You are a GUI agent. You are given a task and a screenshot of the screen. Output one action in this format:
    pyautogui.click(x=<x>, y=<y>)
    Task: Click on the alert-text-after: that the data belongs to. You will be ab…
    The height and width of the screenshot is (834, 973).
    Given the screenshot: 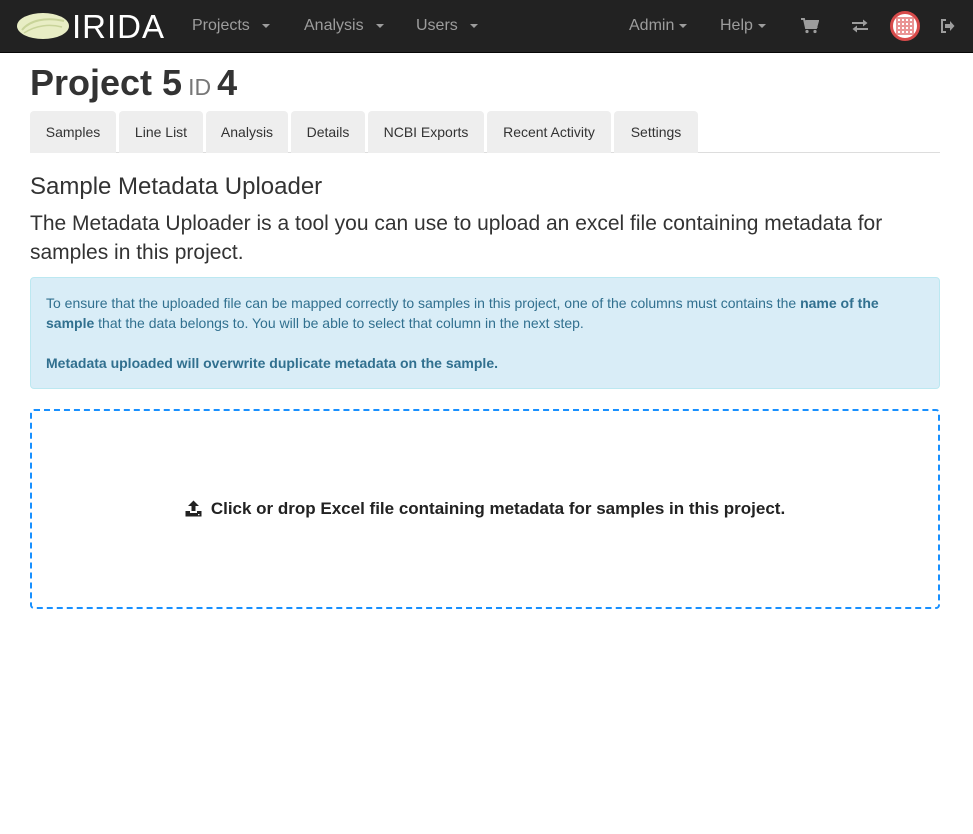 What is the action you would take?
    pyautogui.click(x=339, y=323)
    